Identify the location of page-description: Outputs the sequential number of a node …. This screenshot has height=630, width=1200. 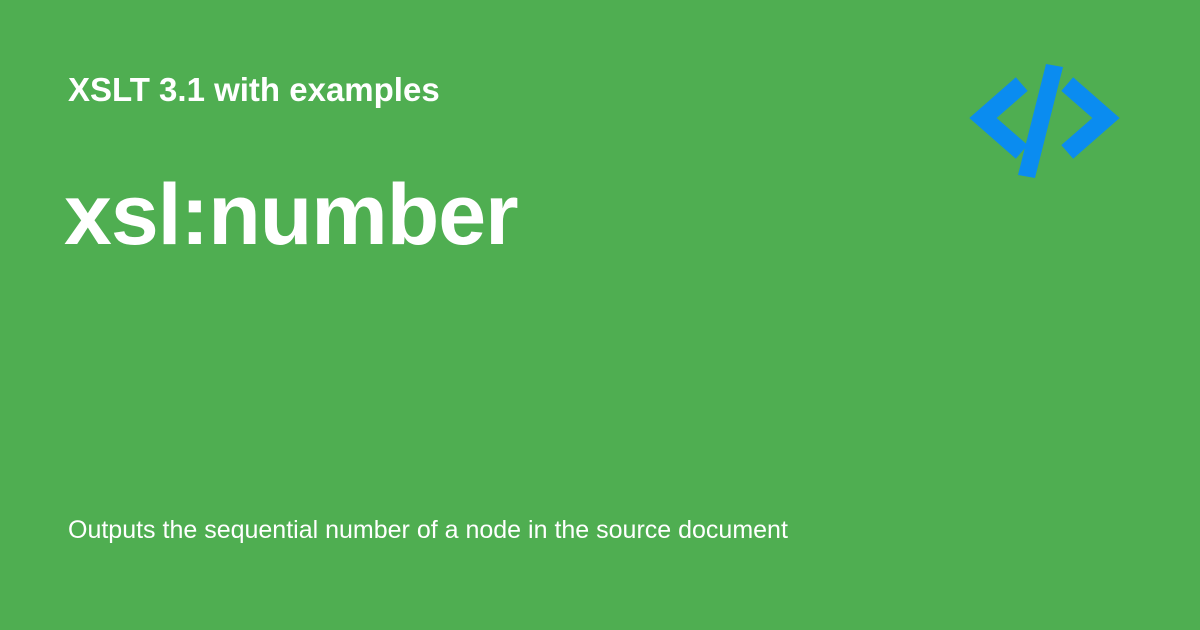
(428, 530).